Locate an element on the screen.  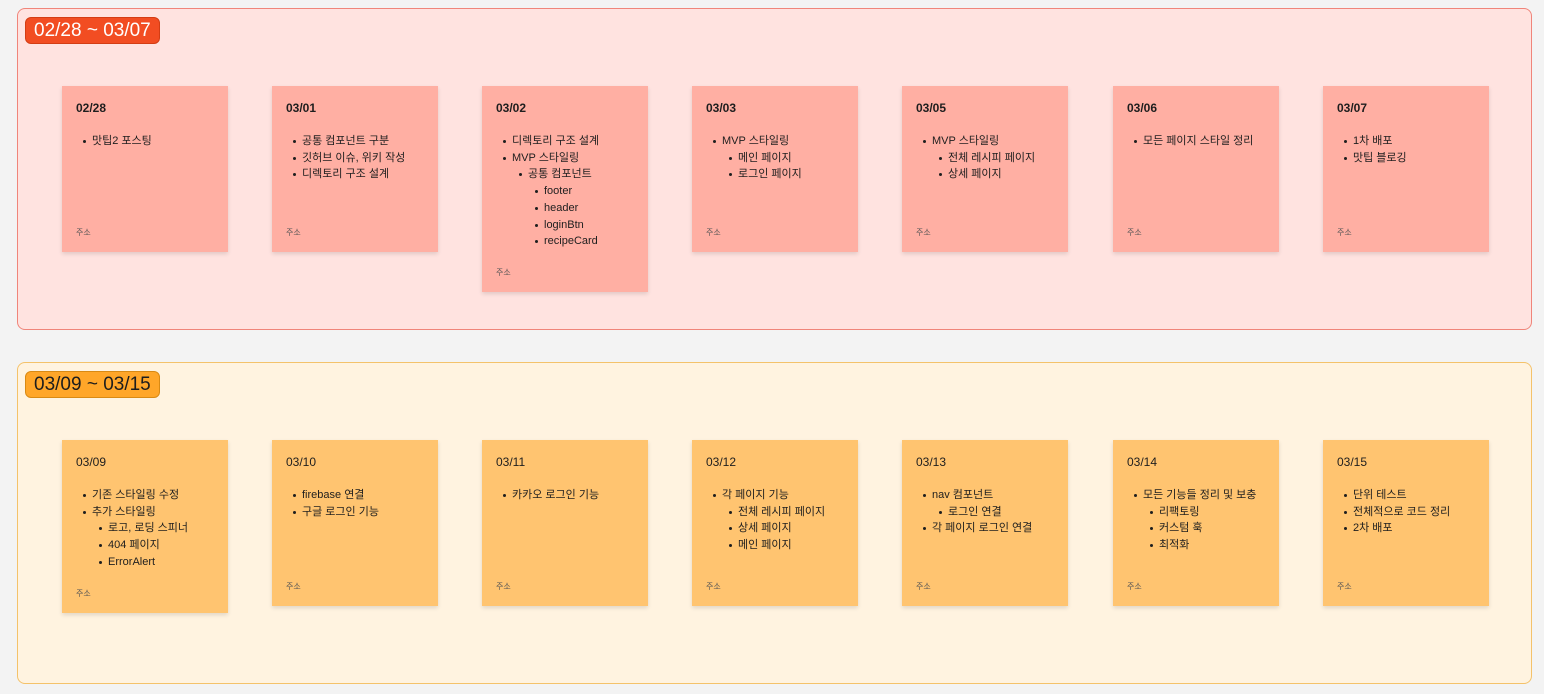
list-item: recipeCard is located at coordinates (584, 241).